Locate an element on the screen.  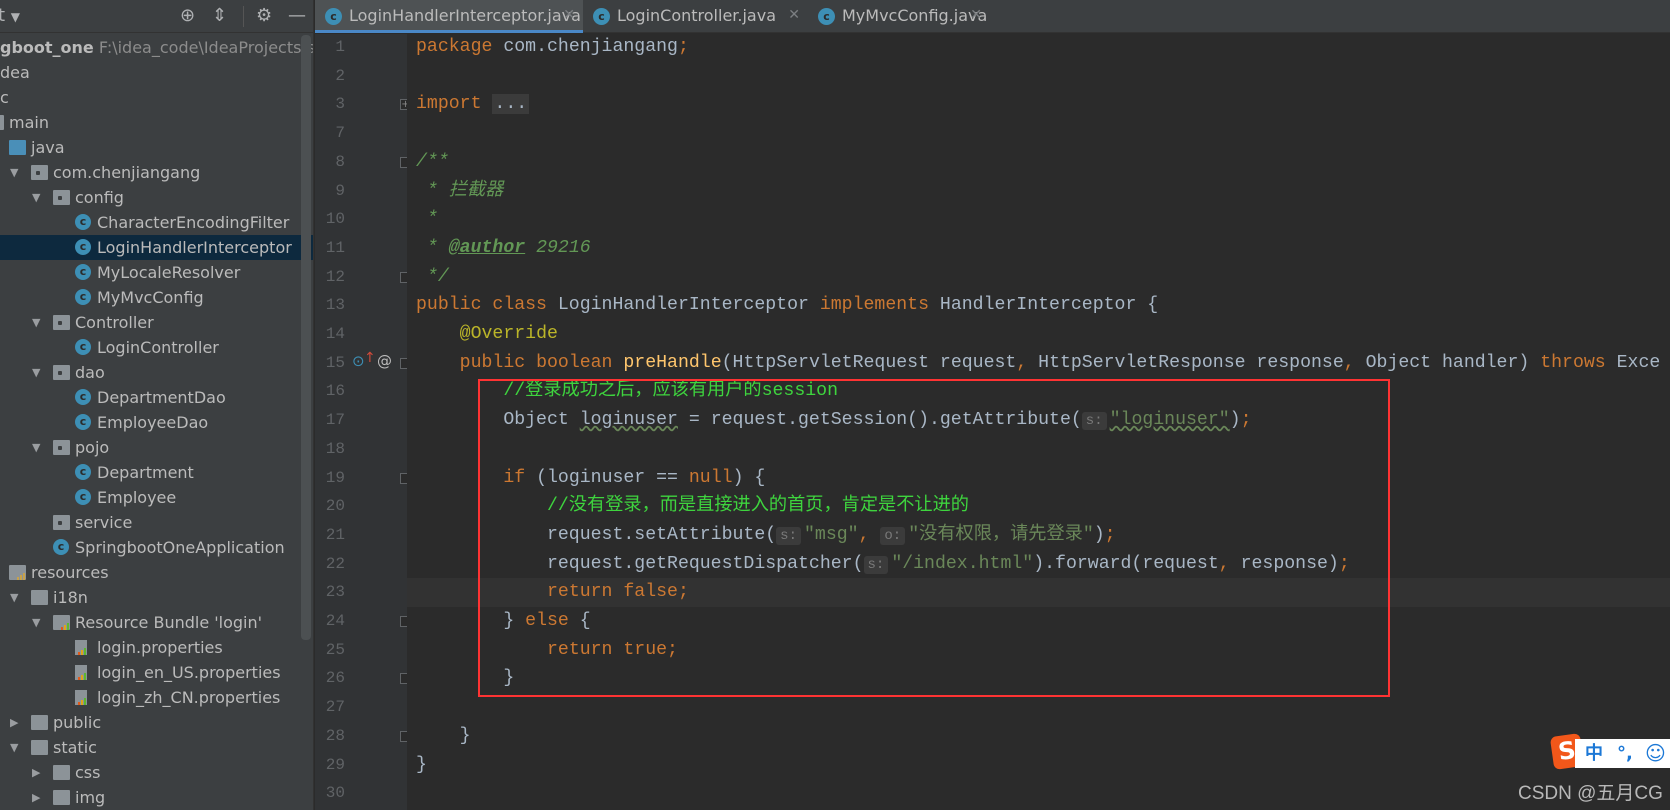
tree-item: ▶ img is located at coordinates (156, 797).